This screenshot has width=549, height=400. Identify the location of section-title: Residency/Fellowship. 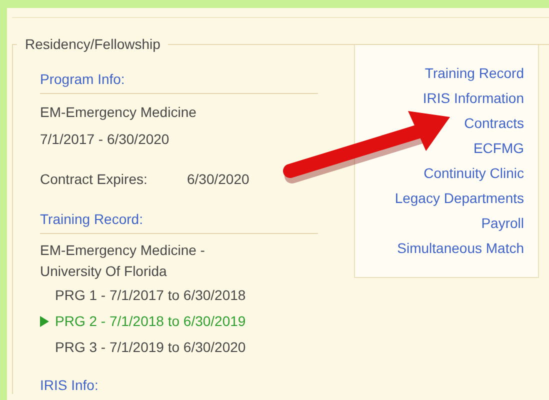
(92, 44).